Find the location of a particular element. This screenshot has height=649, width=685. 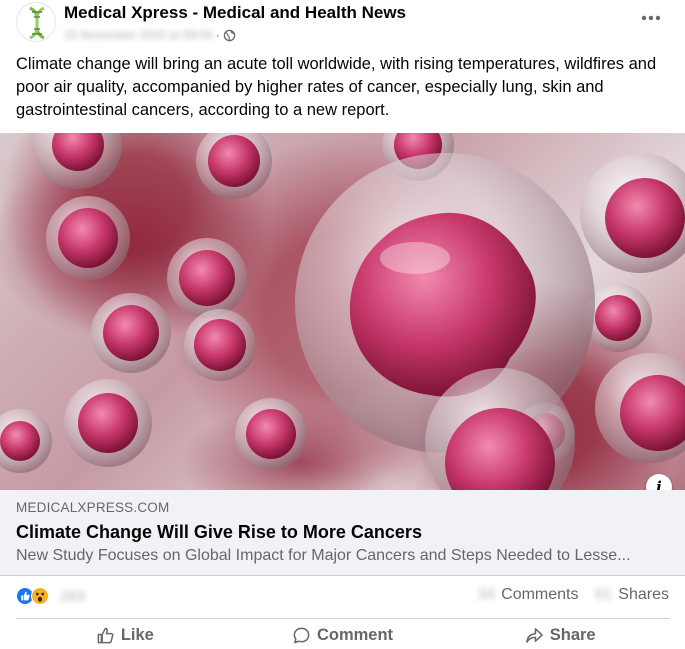

actions-divider is located at coordinates (342, 618).